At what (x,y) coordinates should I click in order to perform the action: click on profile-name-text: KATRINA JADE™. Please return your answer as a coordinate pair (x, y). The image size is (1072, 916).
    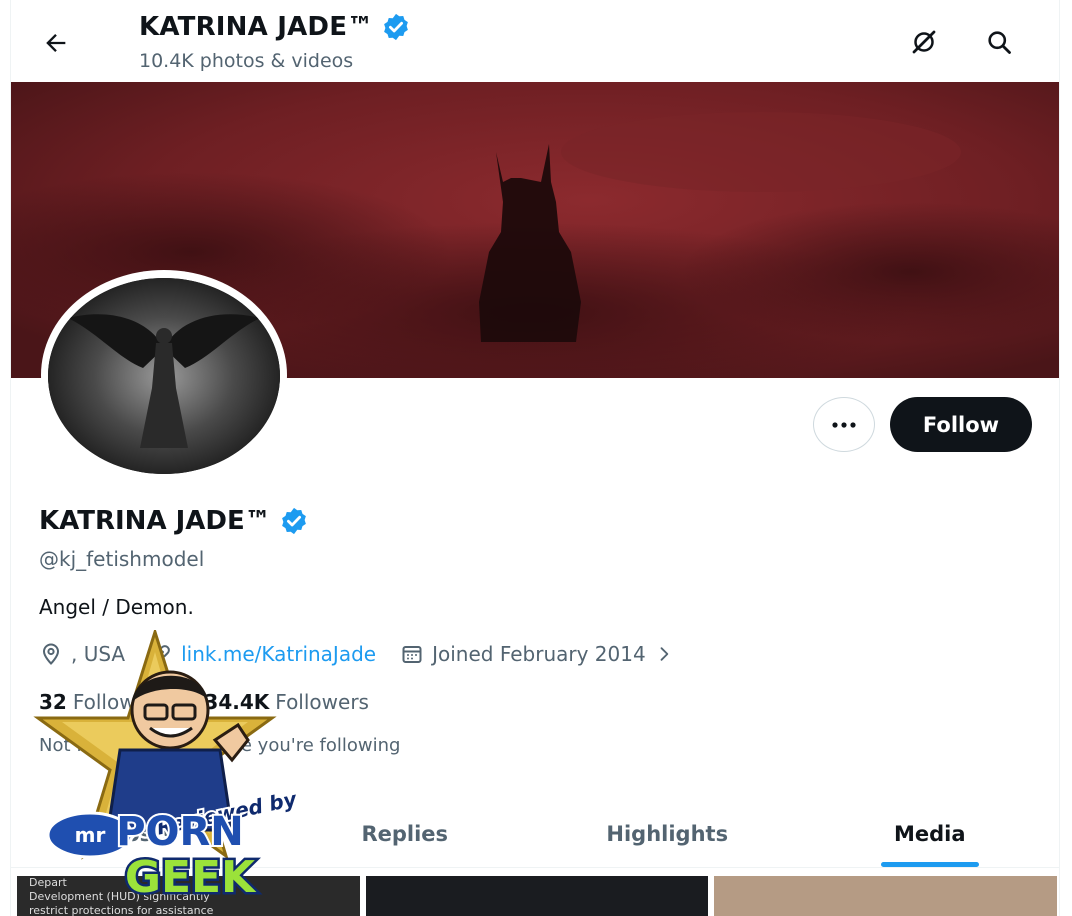
    Looking at the image, I should click on (155, 521).